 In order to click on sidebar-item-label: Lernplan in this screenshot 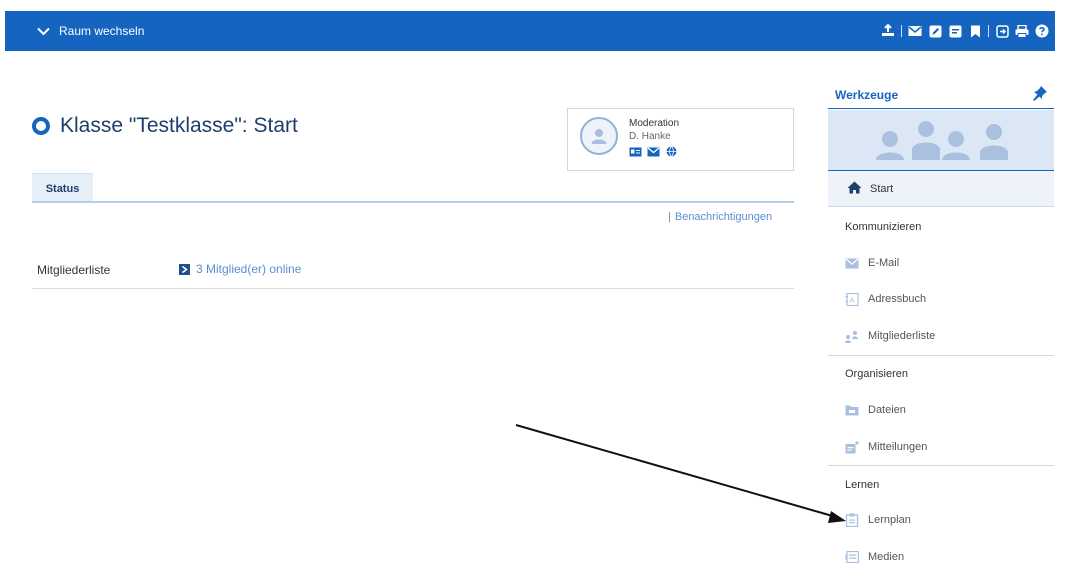, I will do `click(889, 520)`.